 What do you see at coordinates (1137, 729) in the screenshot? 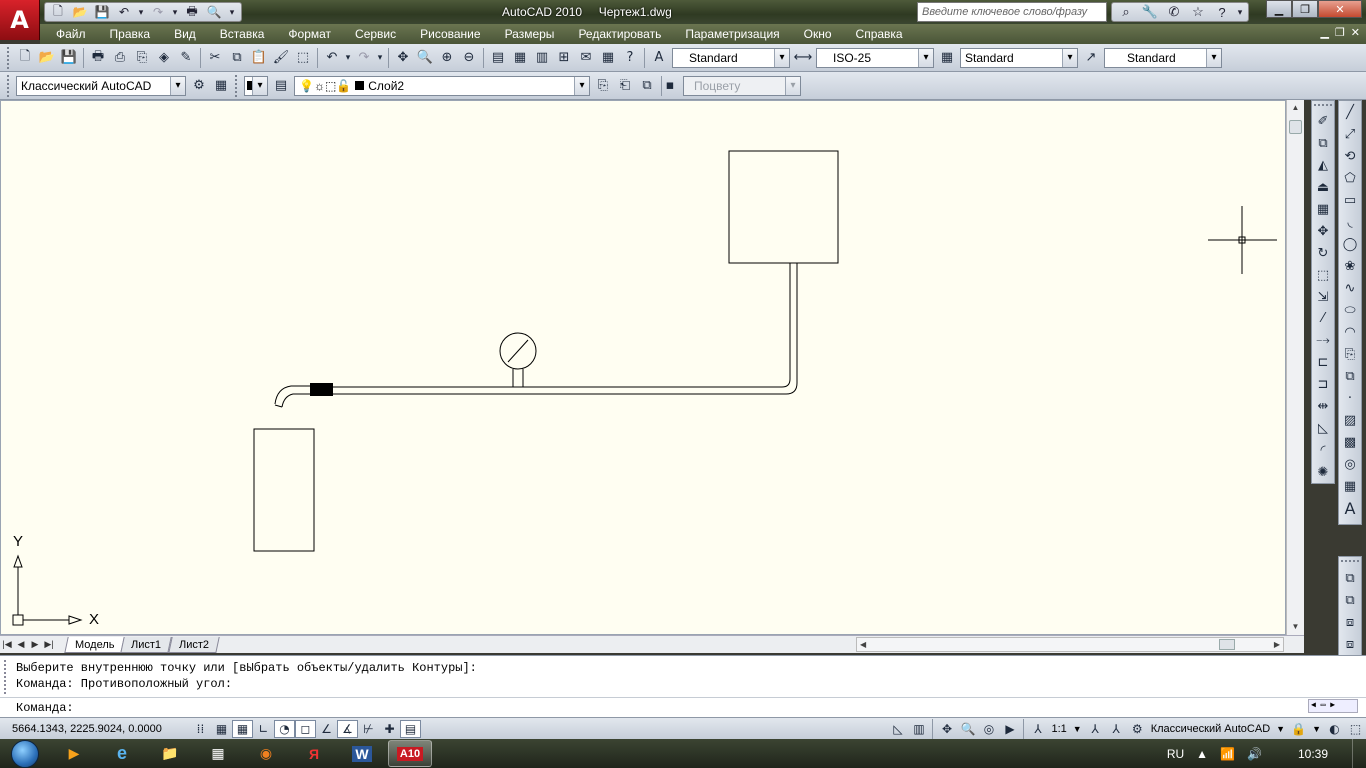
I see `workspace-switching-icon: ⚙` at bounding box center [1137, 729].